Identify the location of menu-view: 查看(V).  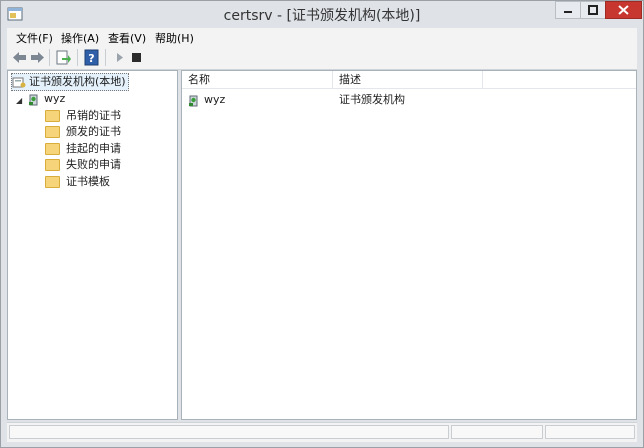
(127, 38).